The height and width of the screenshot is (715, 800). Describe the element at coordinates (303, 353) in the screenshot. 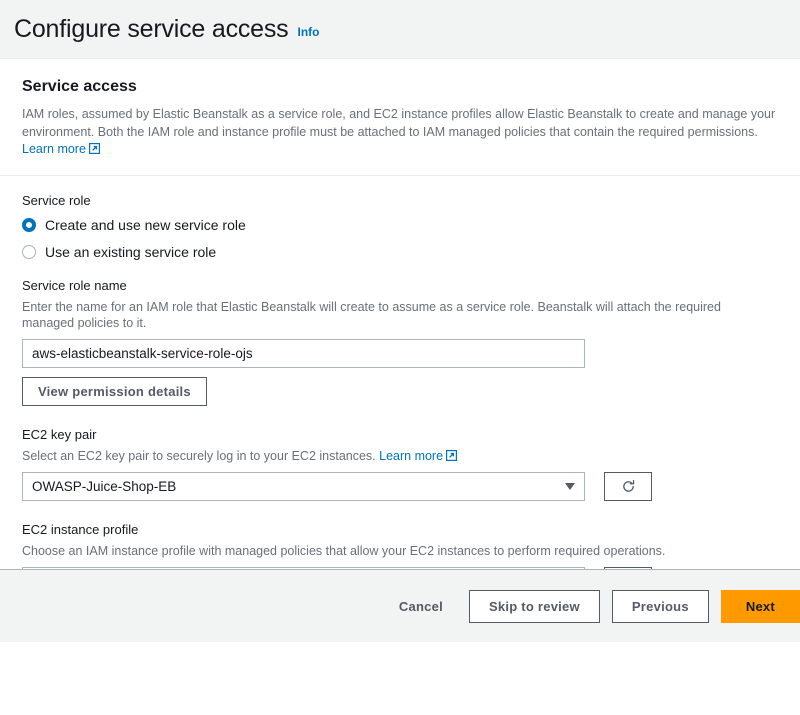

I see `service-role-name-input` at that location.